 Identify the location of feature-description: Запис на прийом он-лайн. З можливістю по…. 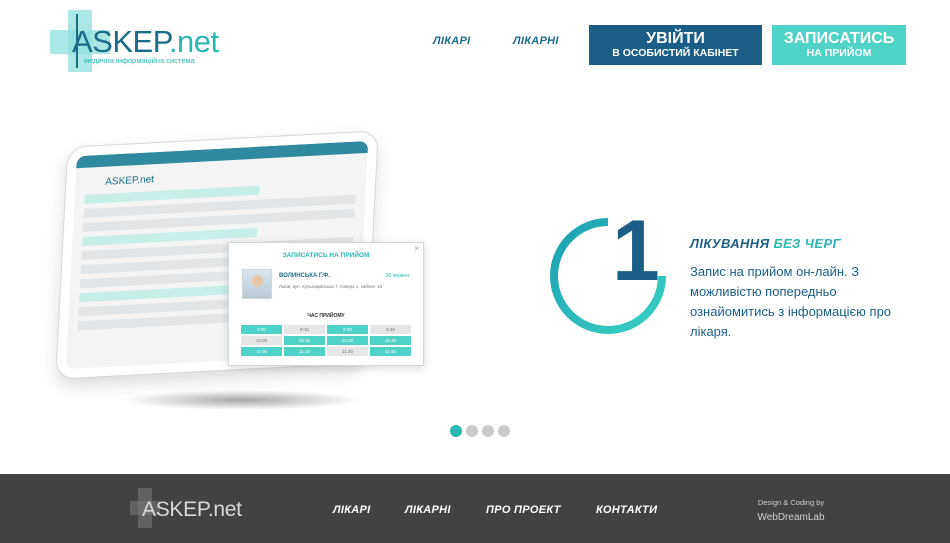
(791, 301).